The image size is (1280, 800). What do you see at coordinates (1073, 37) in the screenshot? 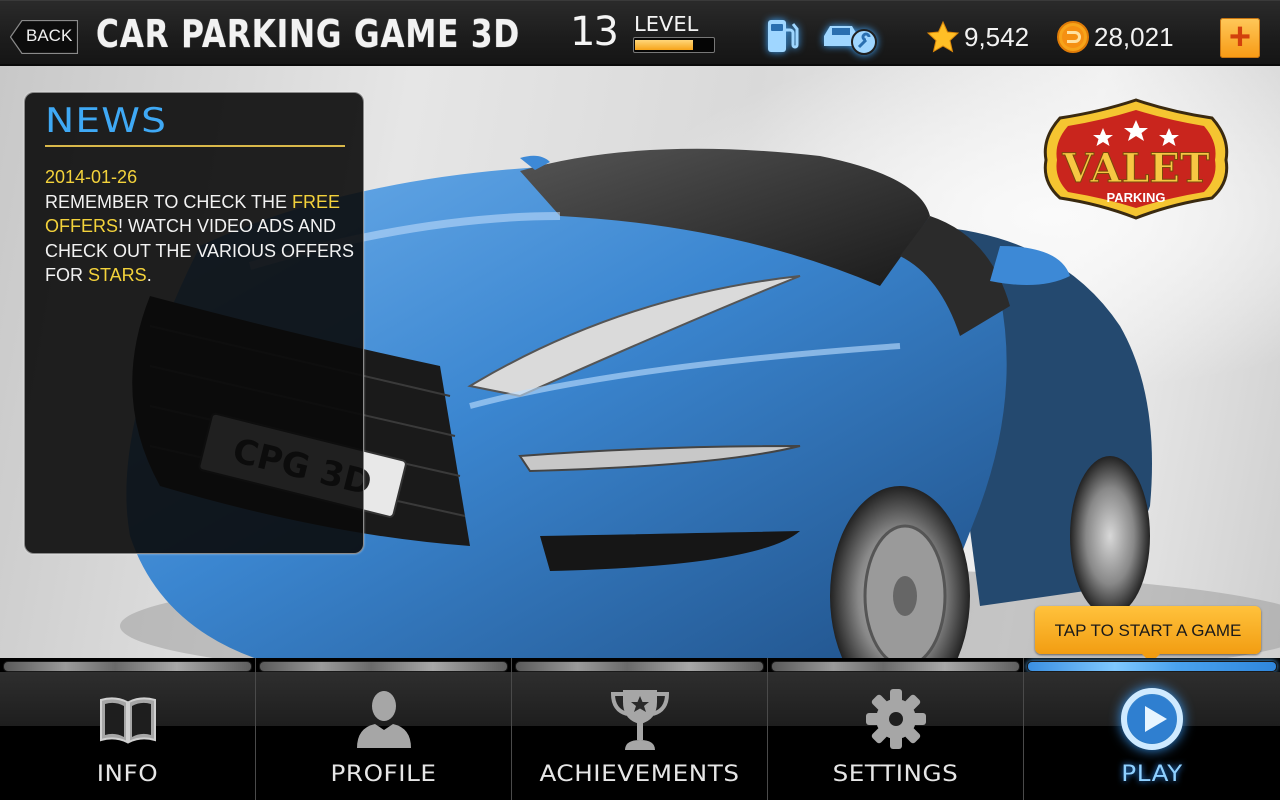
I see `coin-icon` at bounding box center [1073, 37].